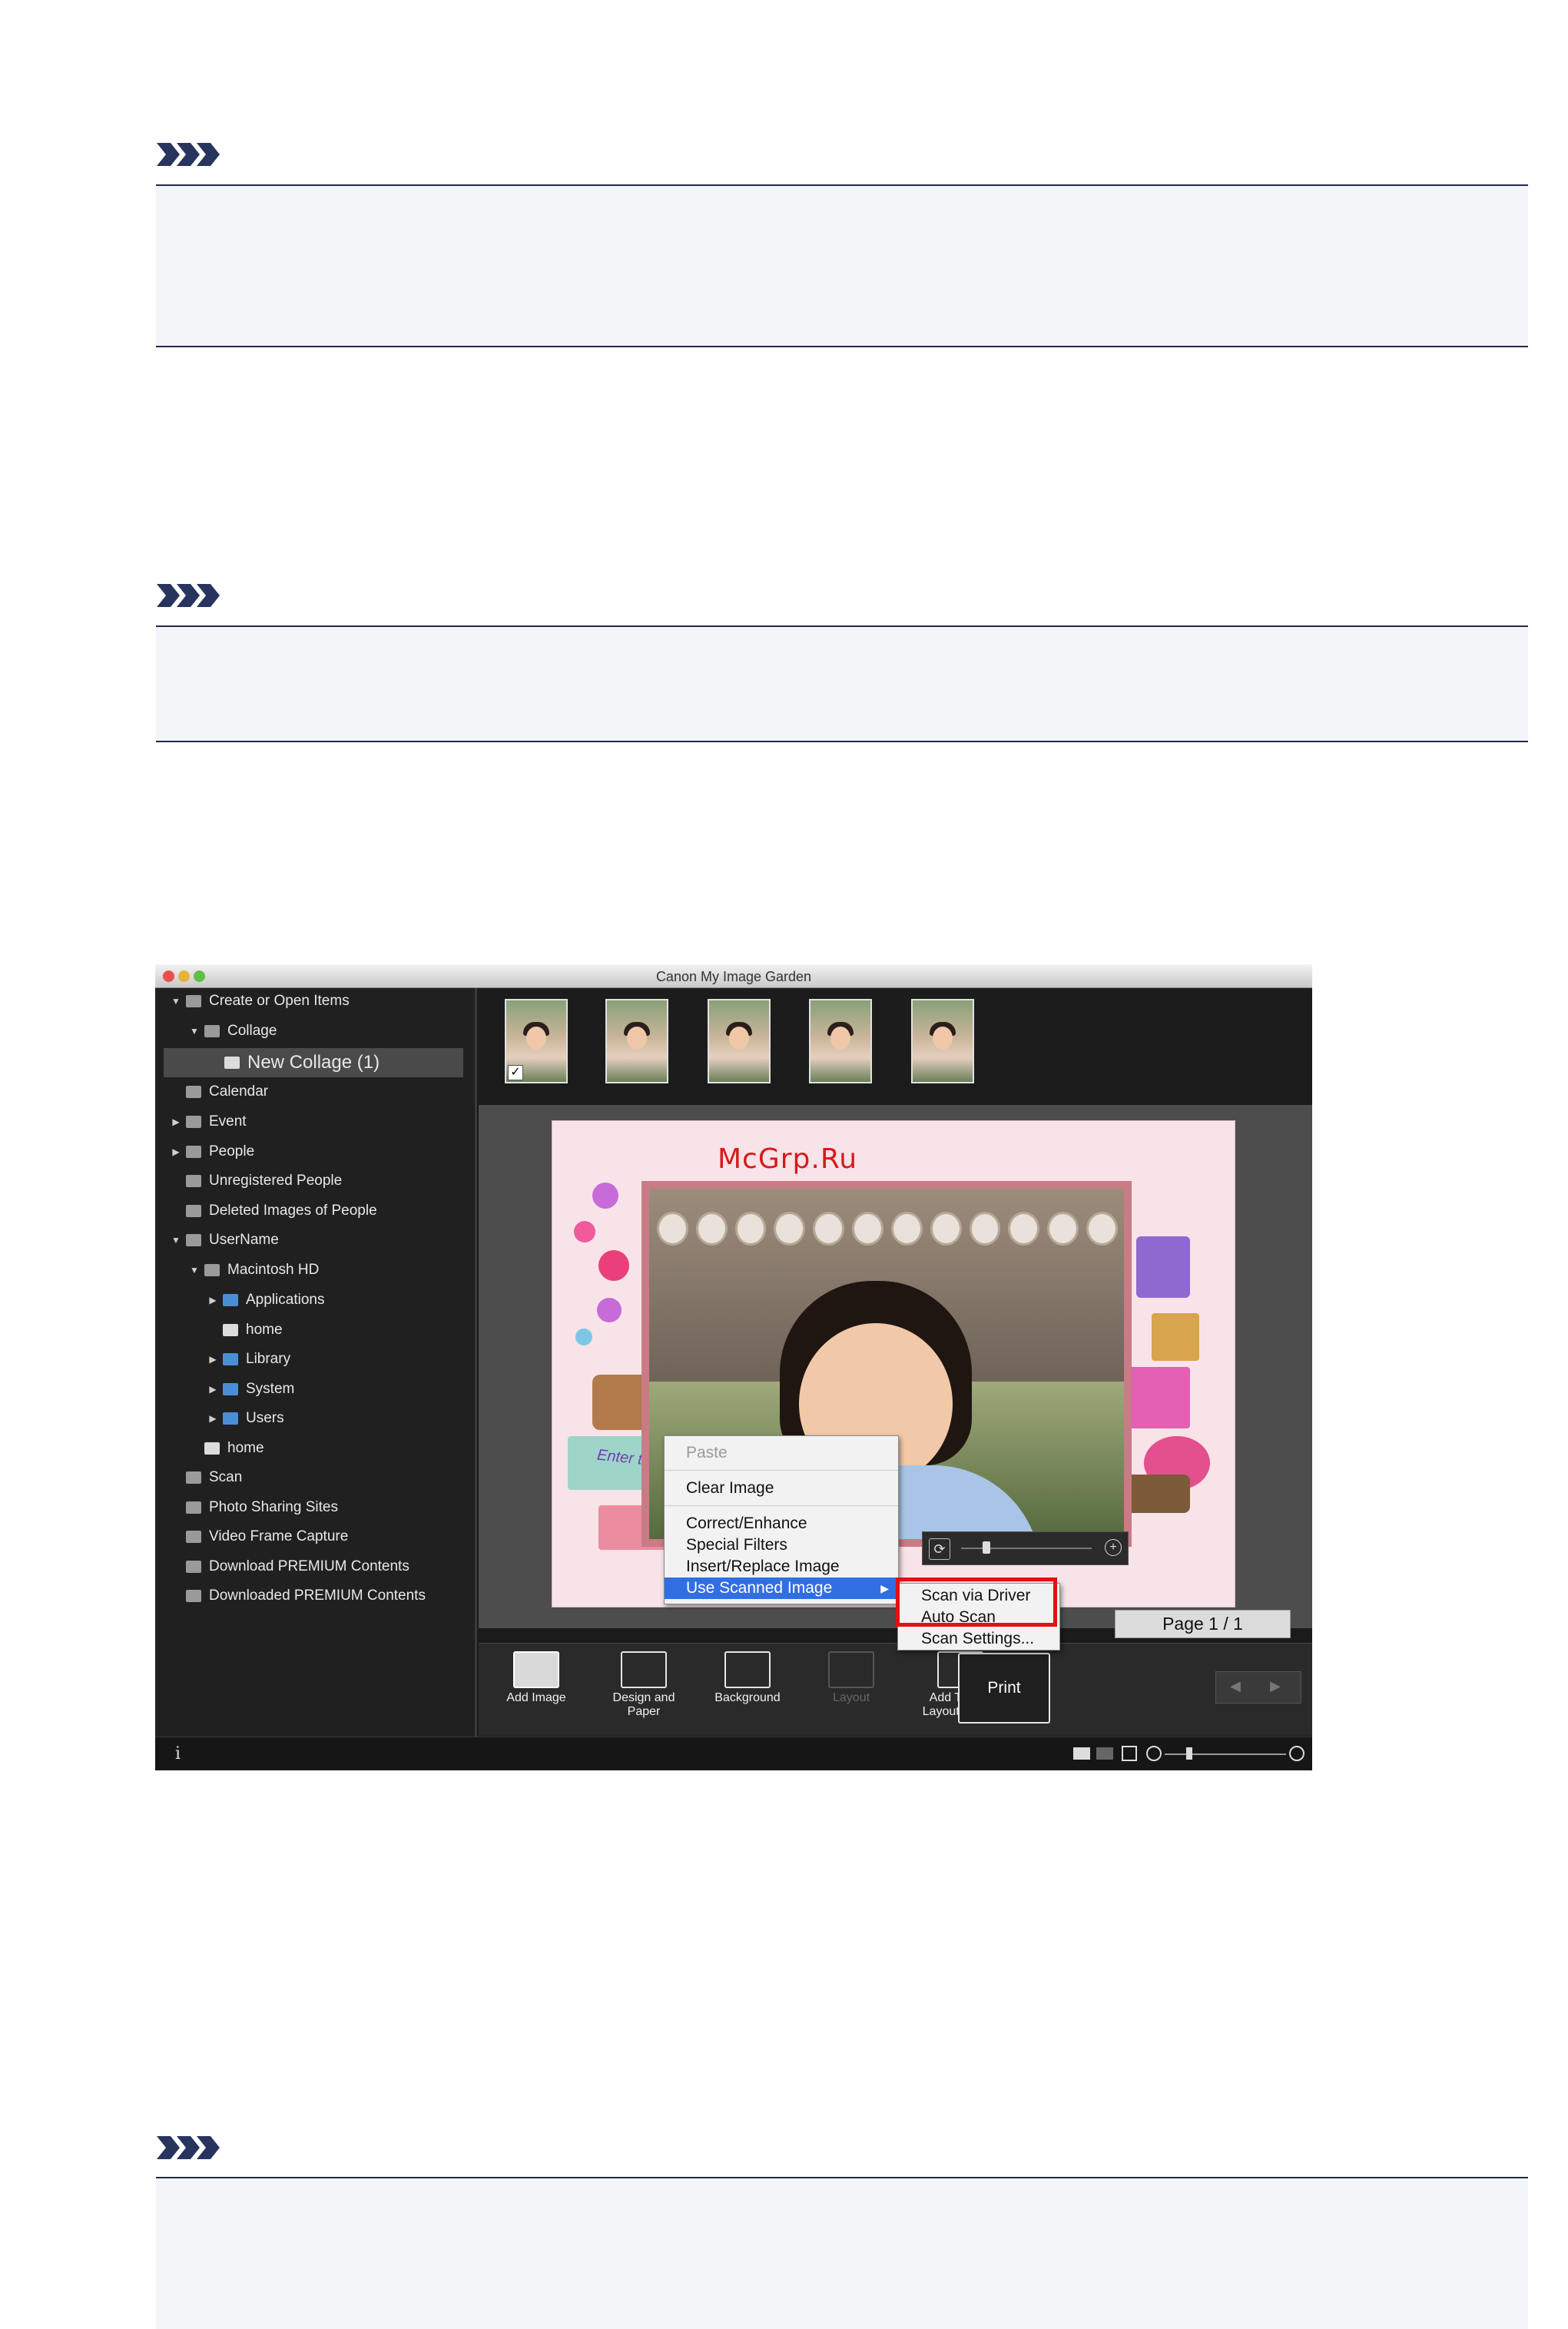  I want to click on zoom-out-icon, so click(1154, 1753).